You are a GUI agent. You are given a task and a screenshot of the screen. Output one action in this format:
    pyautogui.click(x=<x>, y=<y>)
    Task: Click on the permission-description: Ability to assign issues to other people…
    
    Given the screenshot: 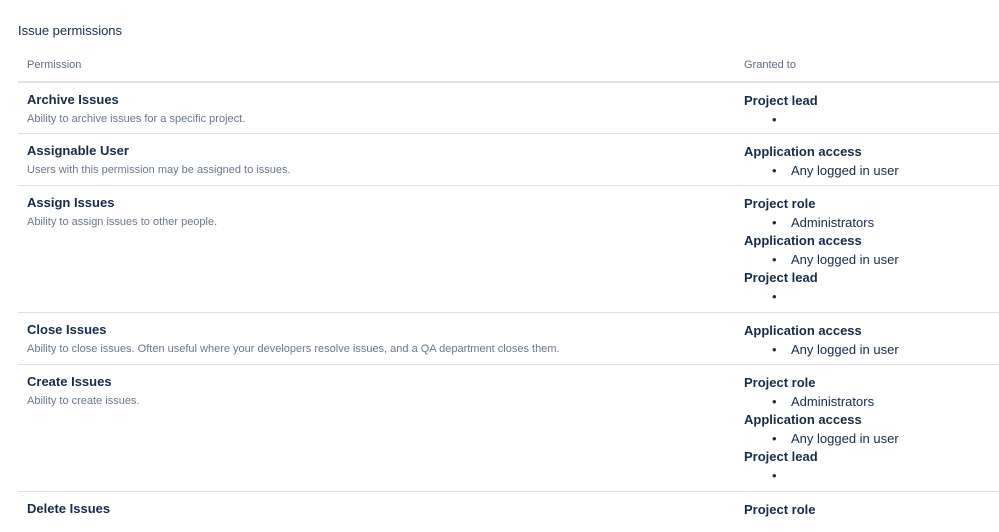 What is the action you would take?
    pyautogui.click(x=122, y=222)
    